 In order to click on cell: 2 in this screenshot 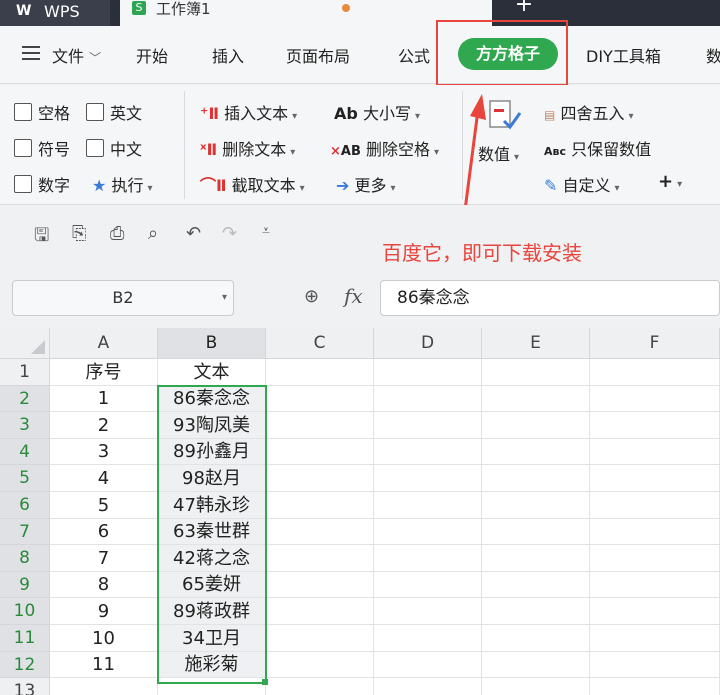, I will do `click(104, 425)`.